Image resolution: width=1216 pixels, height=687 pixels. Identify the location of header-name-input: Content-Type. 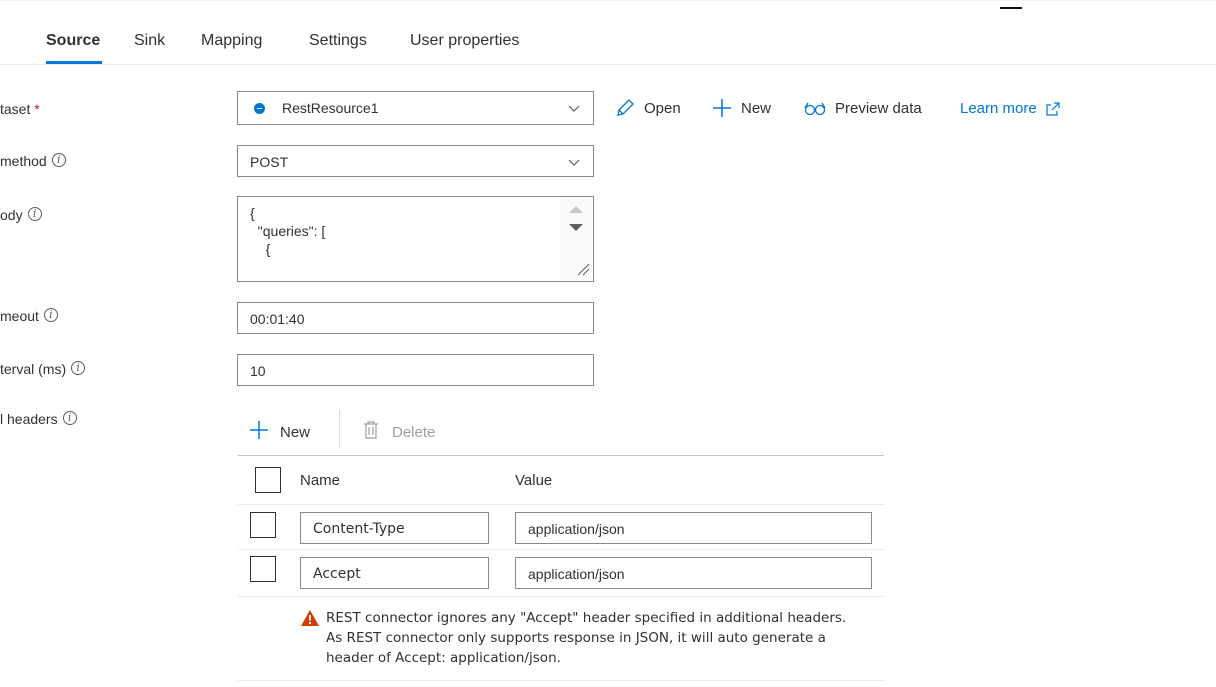
(394, 528).